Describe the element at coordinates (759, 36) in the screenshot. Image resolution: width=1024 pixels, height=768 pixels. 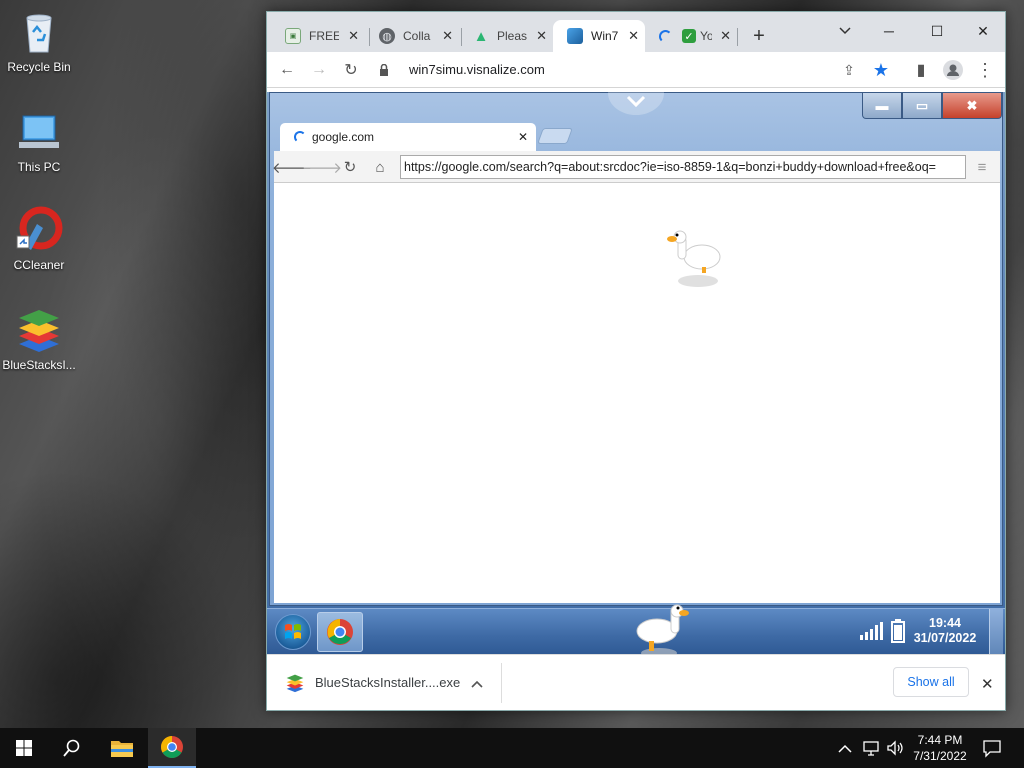
I see `new-tab-button: +` at that location.